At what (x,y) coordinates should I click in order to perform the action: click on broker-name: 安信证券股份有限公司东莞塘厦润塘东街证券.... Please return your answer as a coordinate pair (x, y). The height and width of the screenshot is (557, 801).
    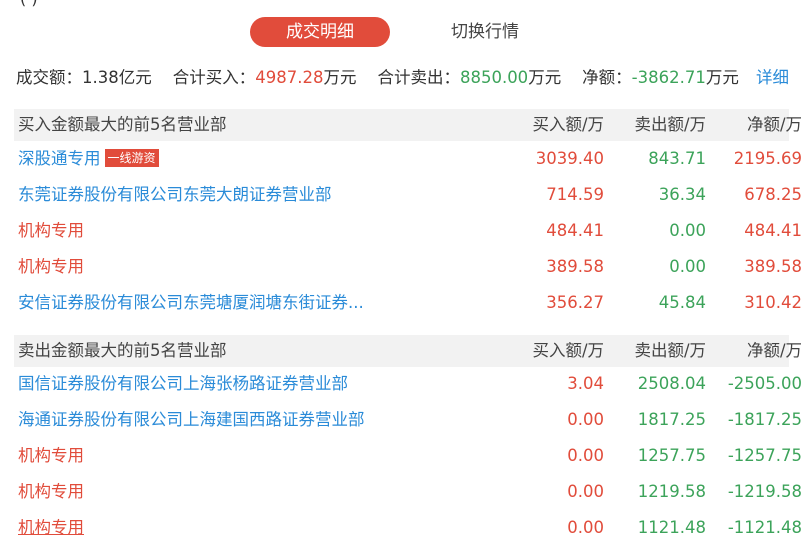
    Looking at the image, I should click on (208, 303).